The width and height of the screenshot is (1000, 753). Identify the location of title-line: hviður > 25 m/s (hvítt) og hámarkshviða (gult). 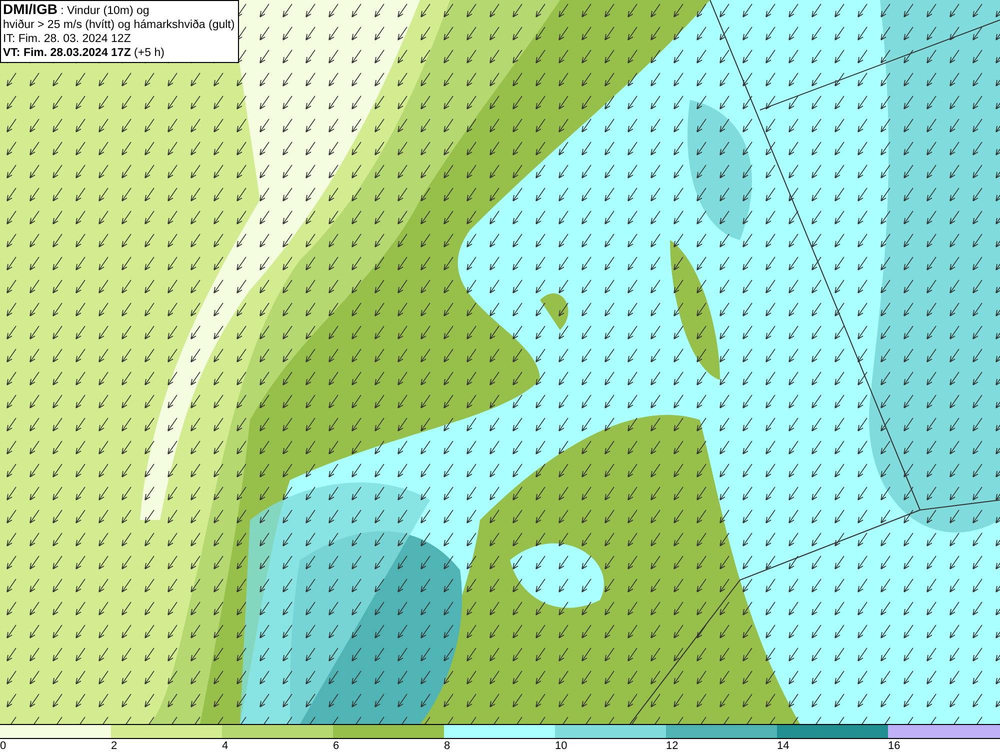
(119, 25).